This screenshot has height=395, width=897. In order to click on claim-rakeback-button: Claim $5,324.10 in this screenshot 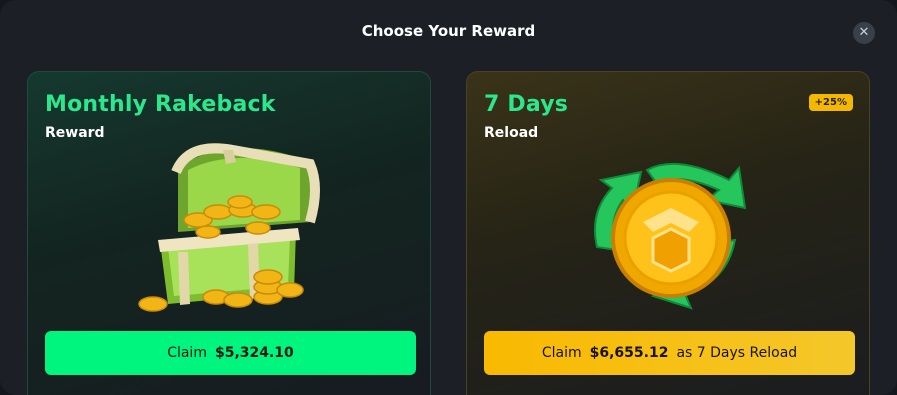, I will do `click(230, 353)`.